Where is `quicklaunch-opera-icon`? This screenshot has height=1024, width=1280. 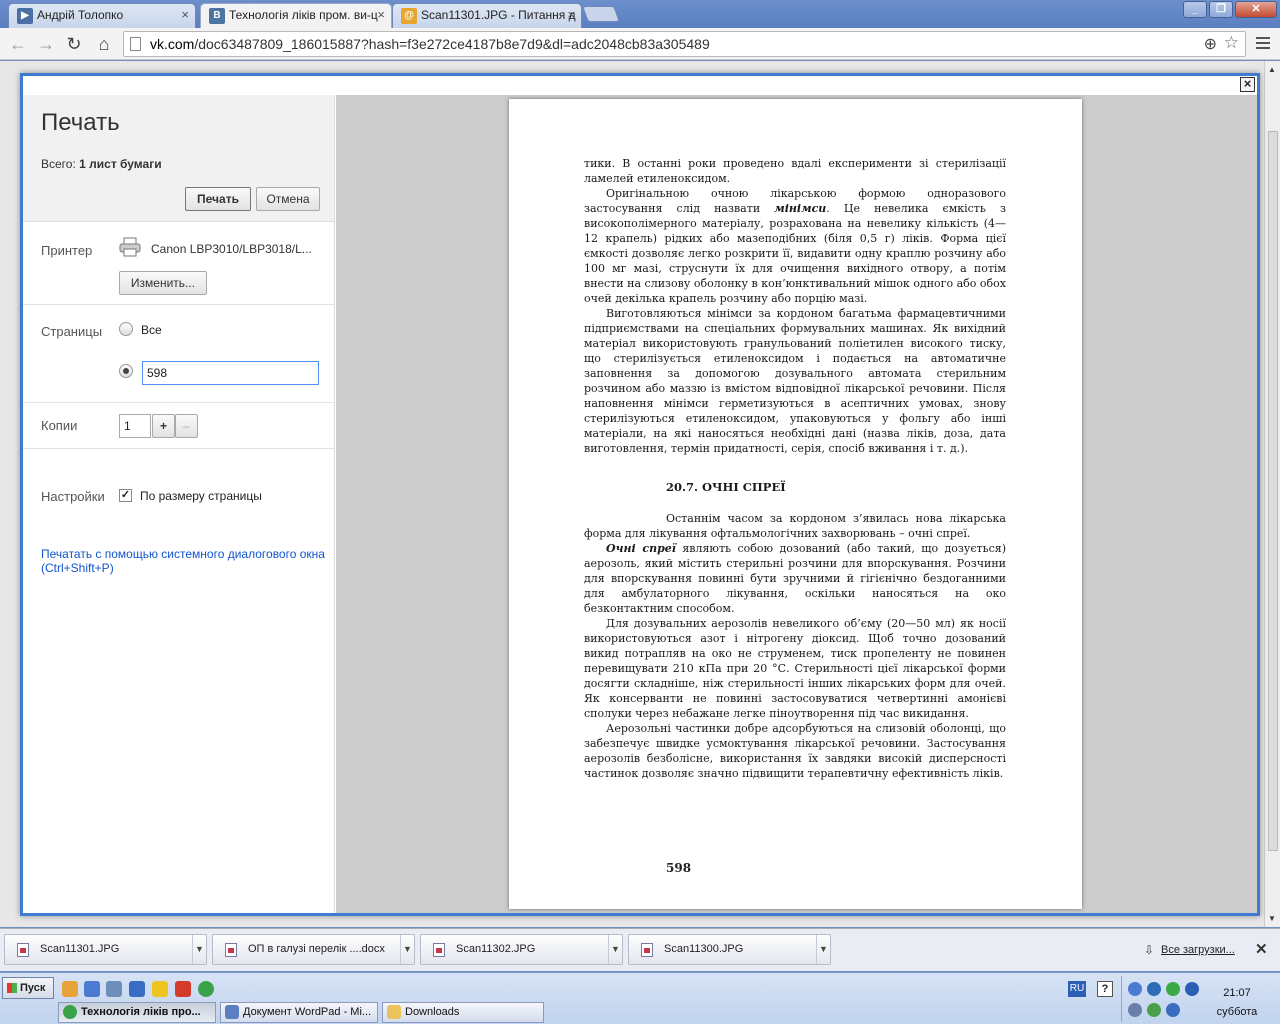
quicklaunch-opera-icon is located at coordinates (183, 989).